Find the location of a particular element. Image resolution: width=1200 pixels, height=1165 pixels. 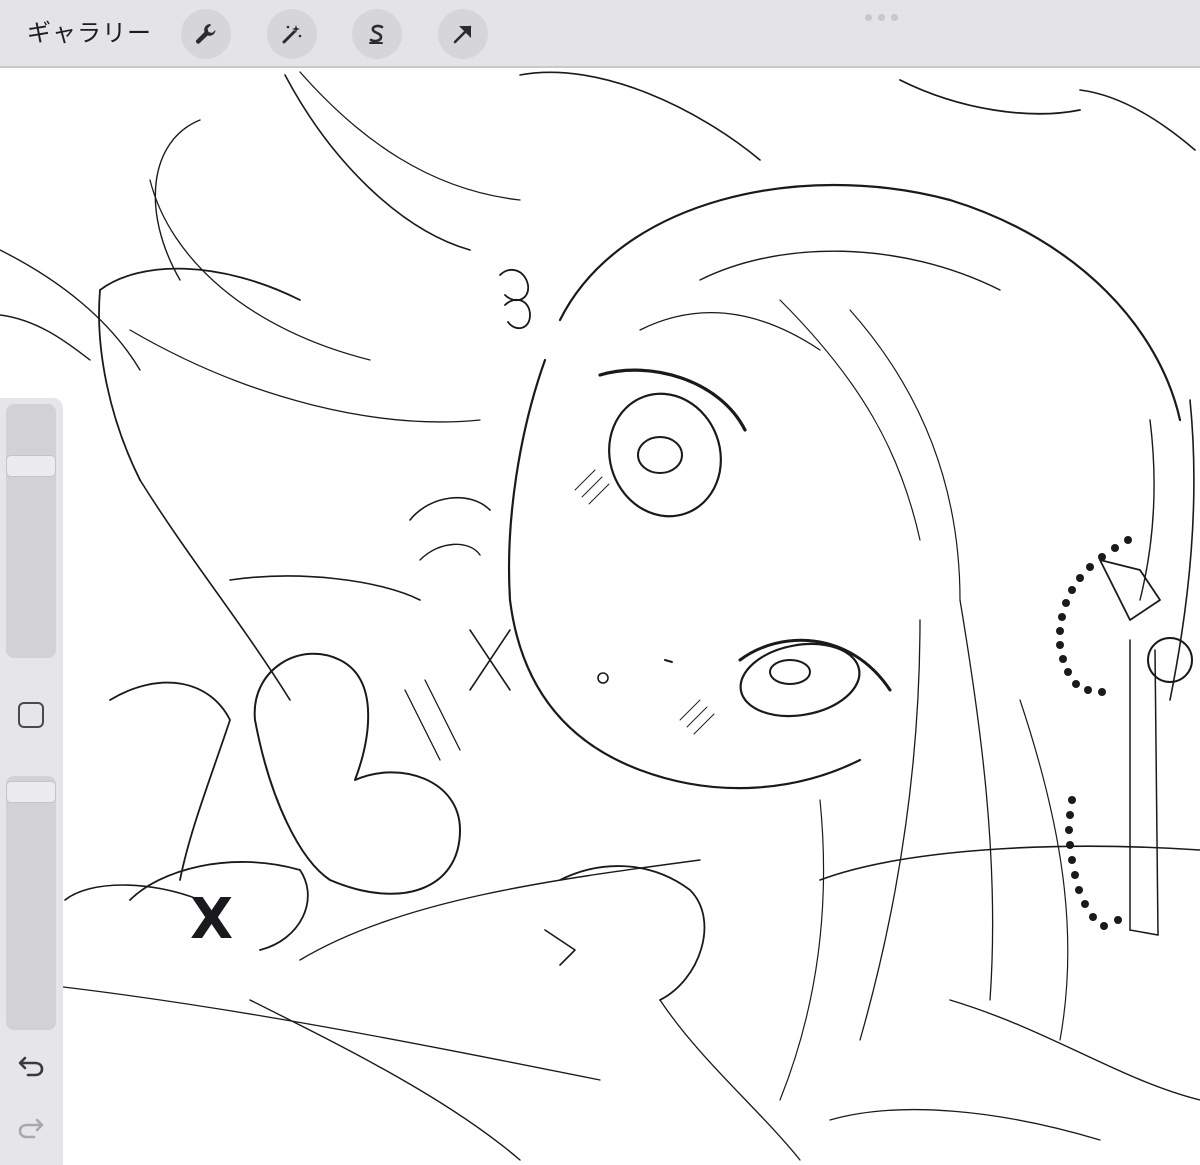

brush-size-slider is located at coordinates (31, 531).